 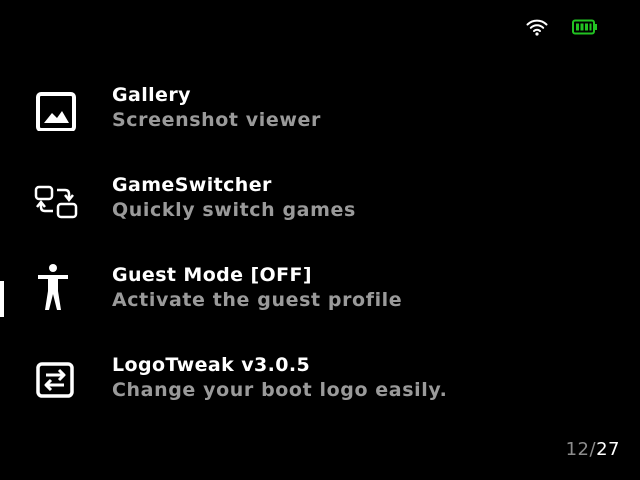 What do you see at coordinates (212, 275) in the screenshot?
I see `menu-item-title: Guest Mode [OFF]` at bounding box center [212, 275].